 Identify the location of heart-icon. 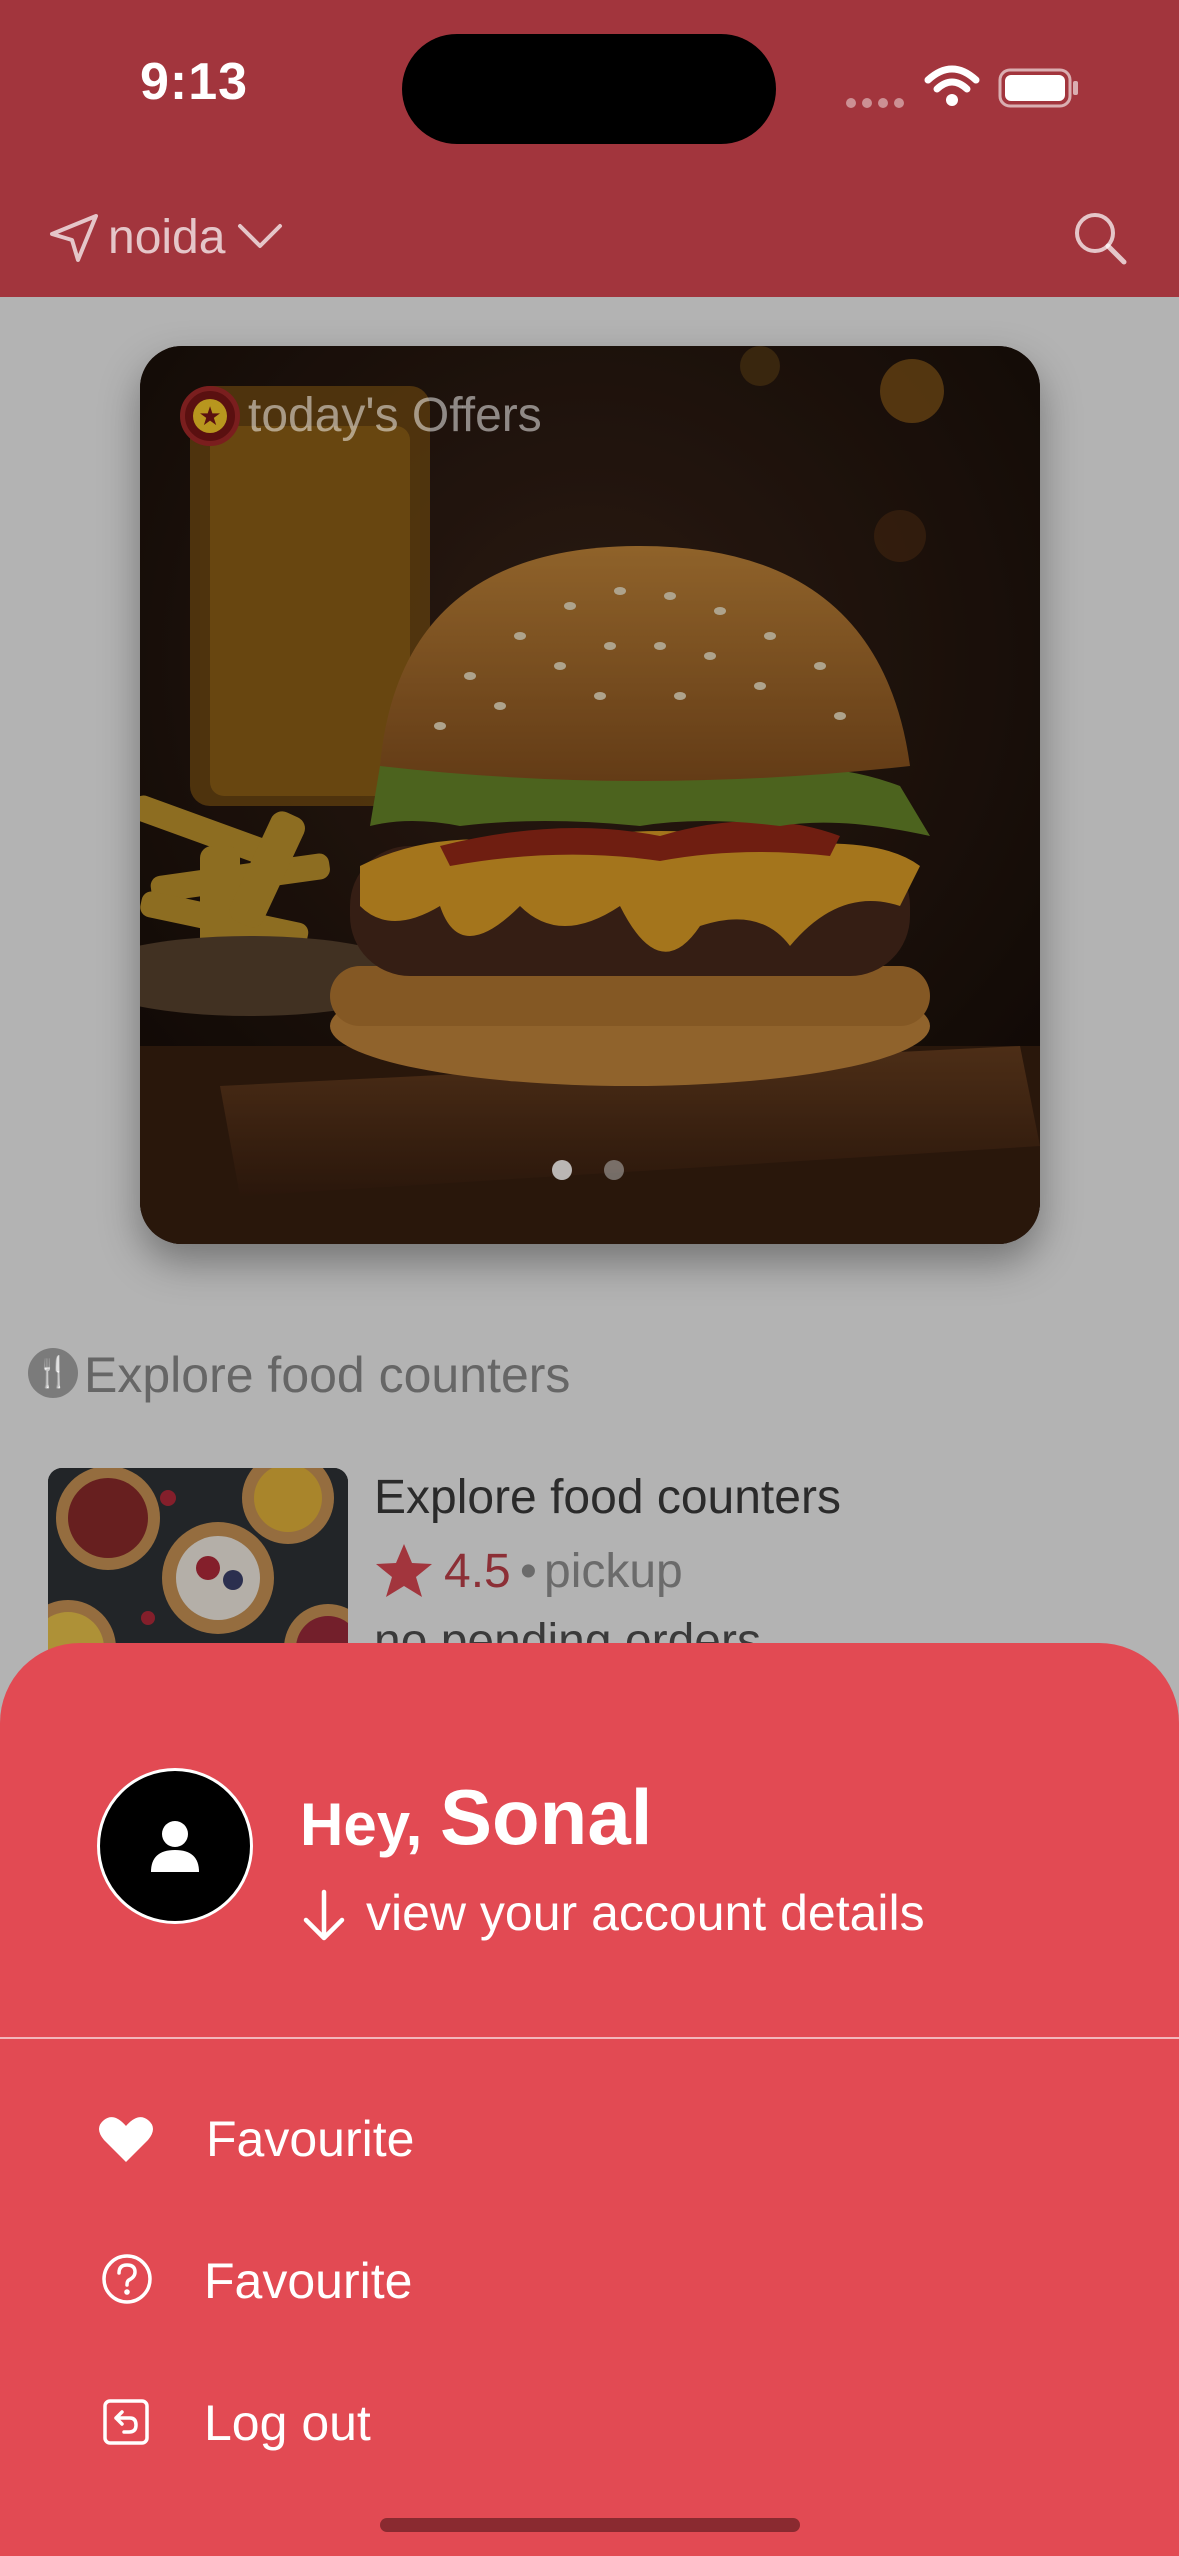
(126, 2139).